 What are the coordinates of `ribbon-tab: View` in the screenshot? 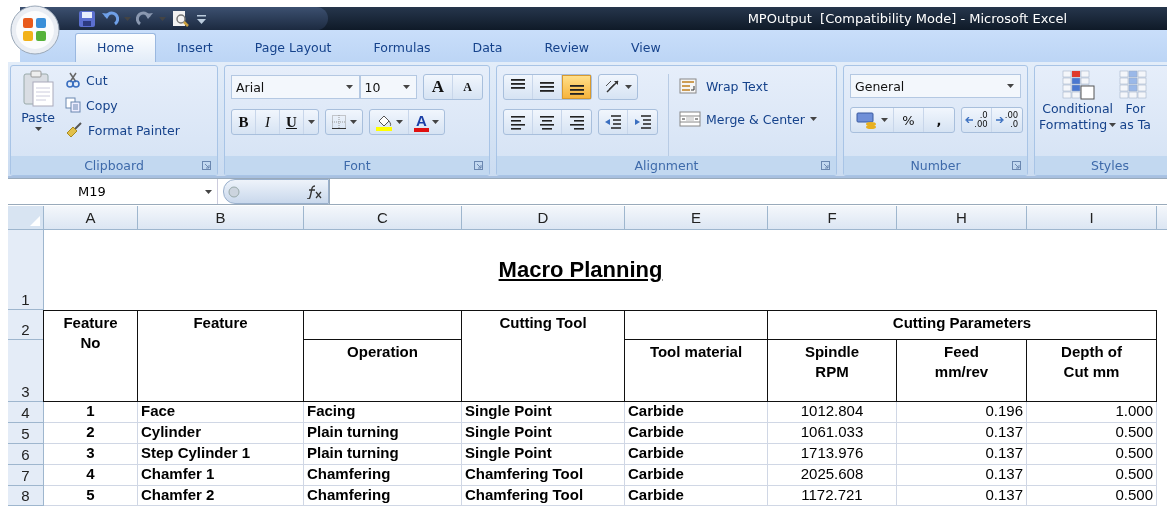 It's located at (646, 48).